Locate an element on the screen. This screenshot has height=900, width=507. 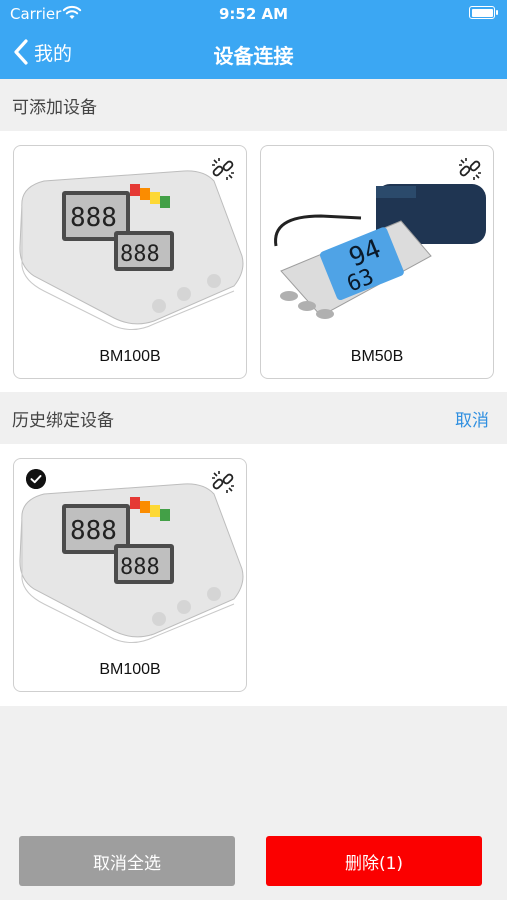
status-bar: Carrier 9:52 AM is located at coordinates (253, 14).